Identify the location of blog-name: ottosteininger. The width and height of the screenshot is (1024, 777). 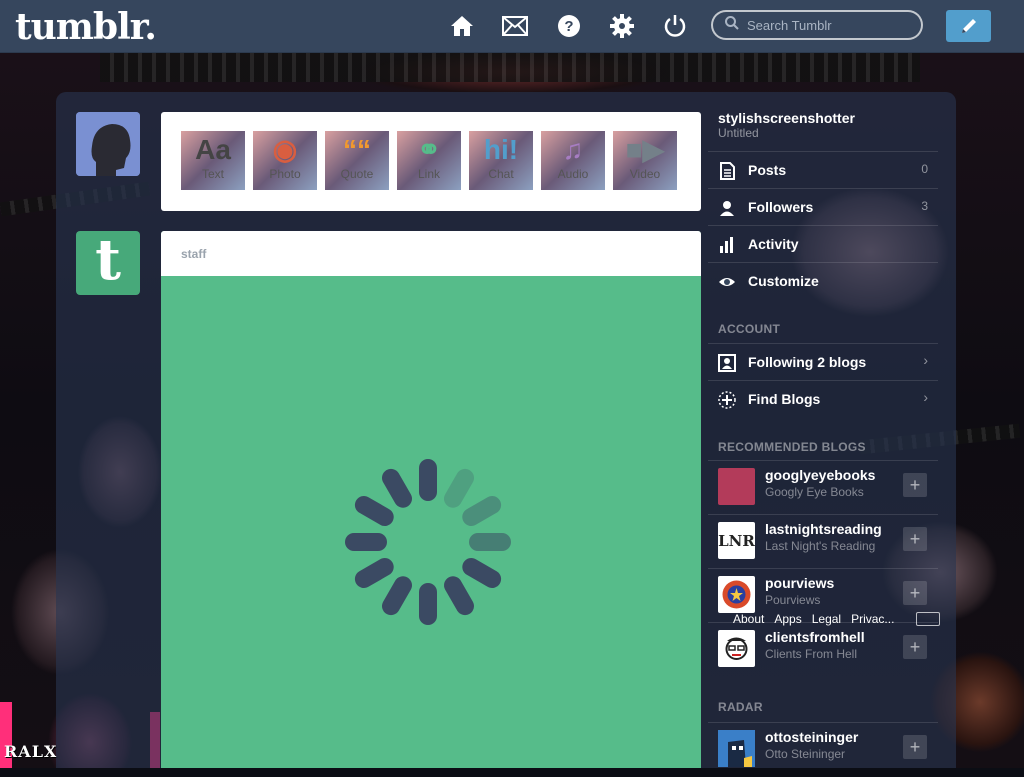
(811, 737).